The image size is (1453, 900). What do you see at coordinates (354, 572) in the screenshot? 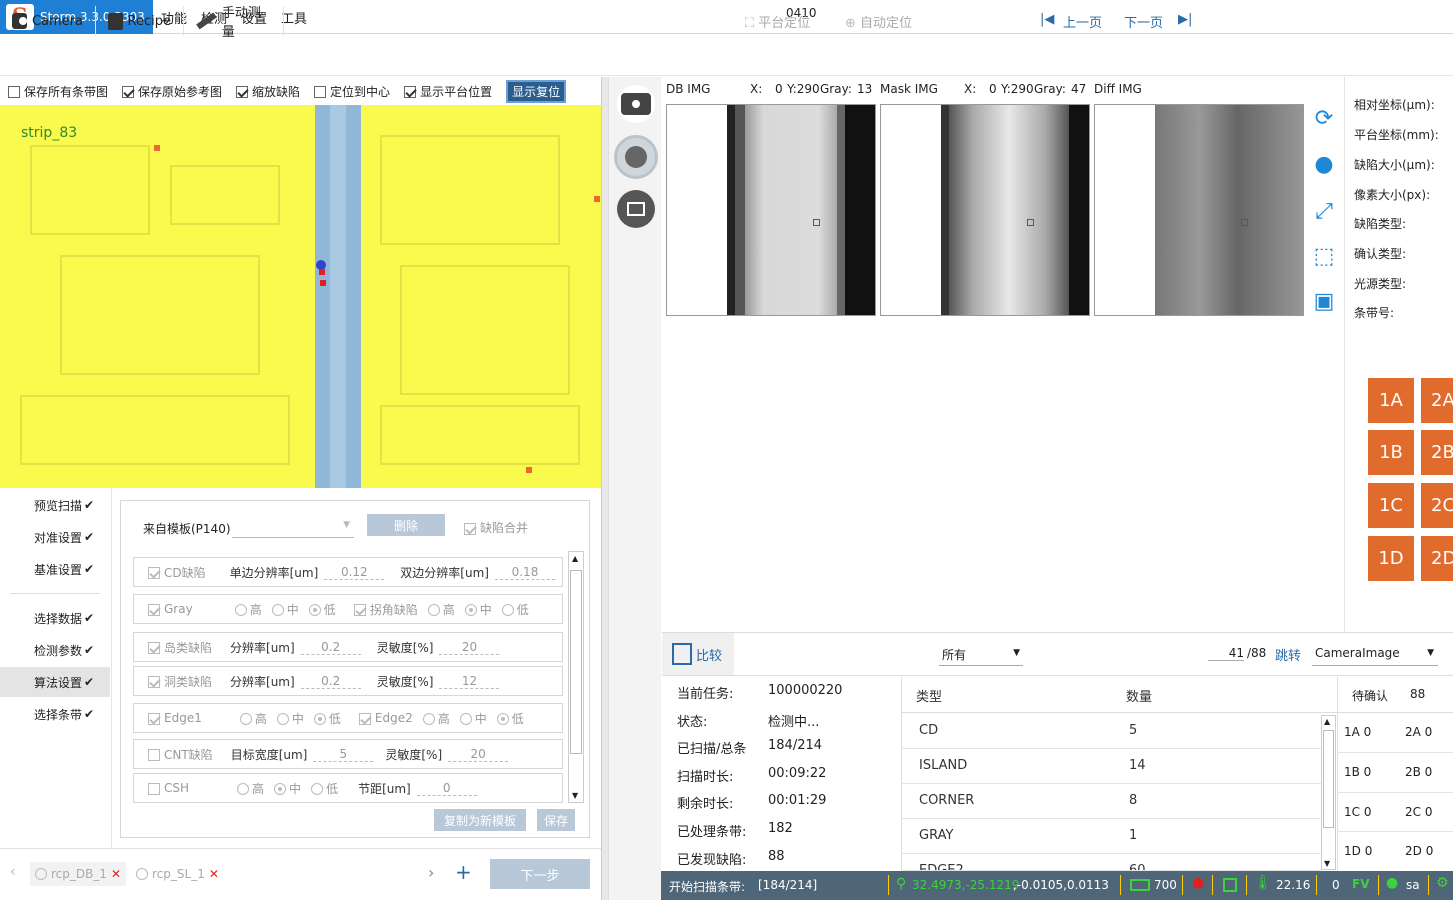
I see `cd-single-res-field: 0.12` at bounding box center [354, 572].